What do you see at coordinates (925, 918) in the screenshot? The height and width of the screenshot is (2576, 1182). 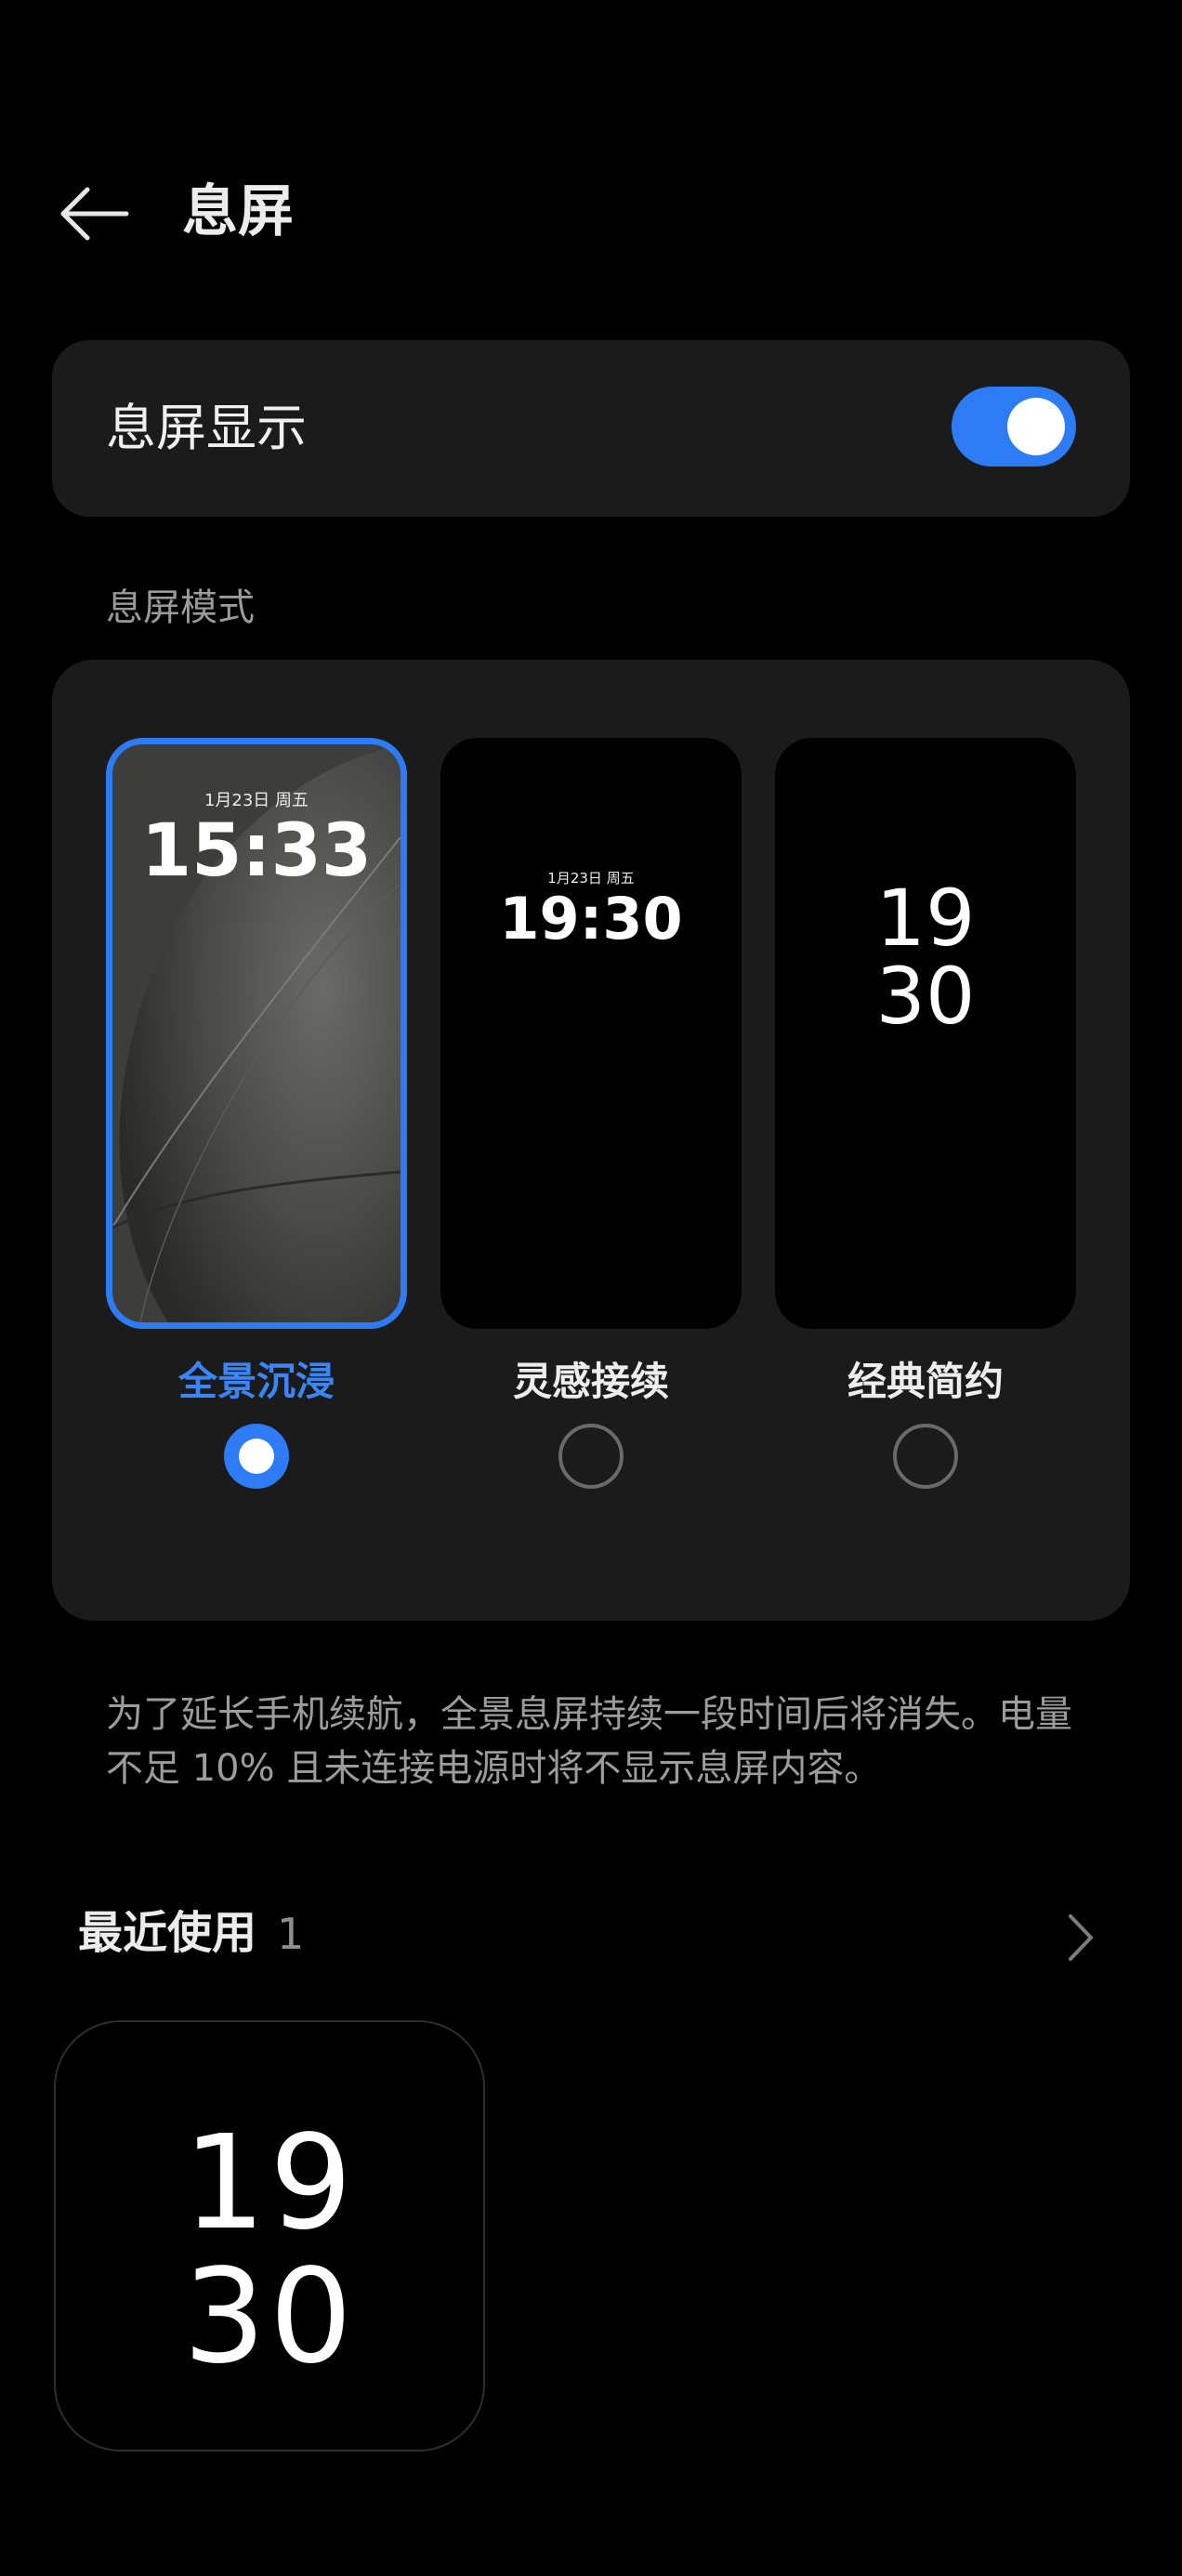 I see `preview-hour: 19` at bounding box center [925, 918].